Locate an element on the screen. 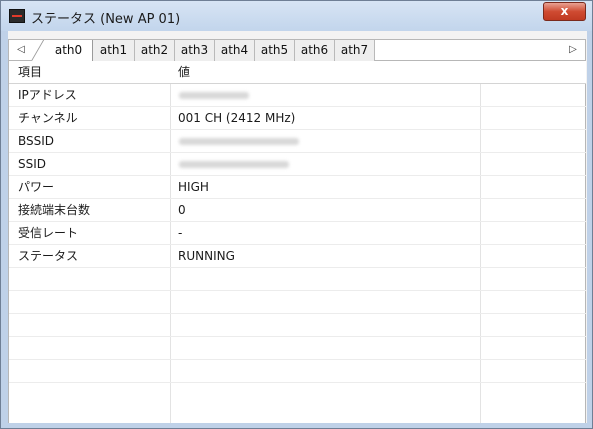  row-name: パワー is located at coordinates (36, 187).